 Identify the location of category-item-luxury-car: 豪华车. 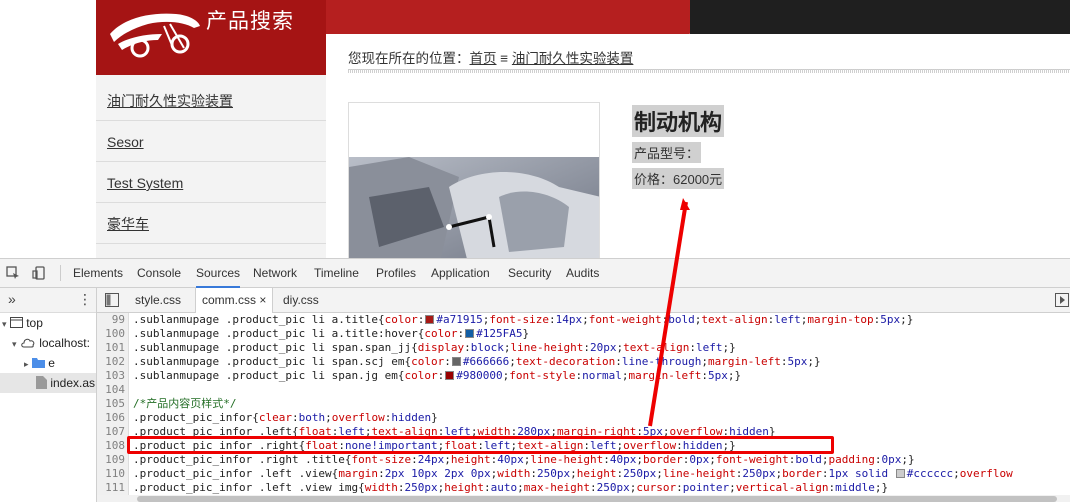
(211, 223).